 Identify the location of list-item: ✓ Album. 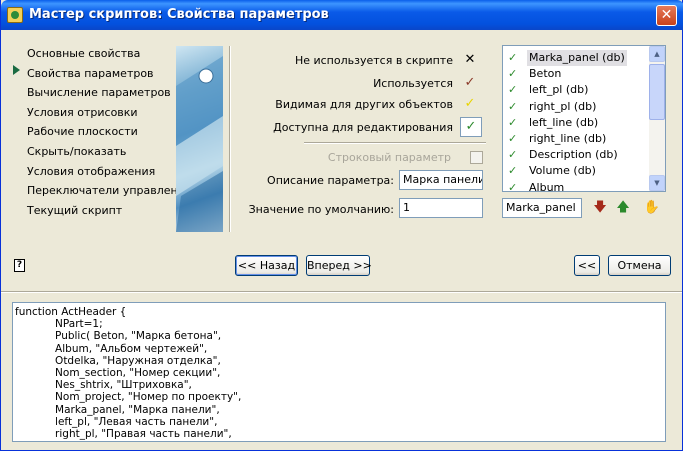
(577, 186).